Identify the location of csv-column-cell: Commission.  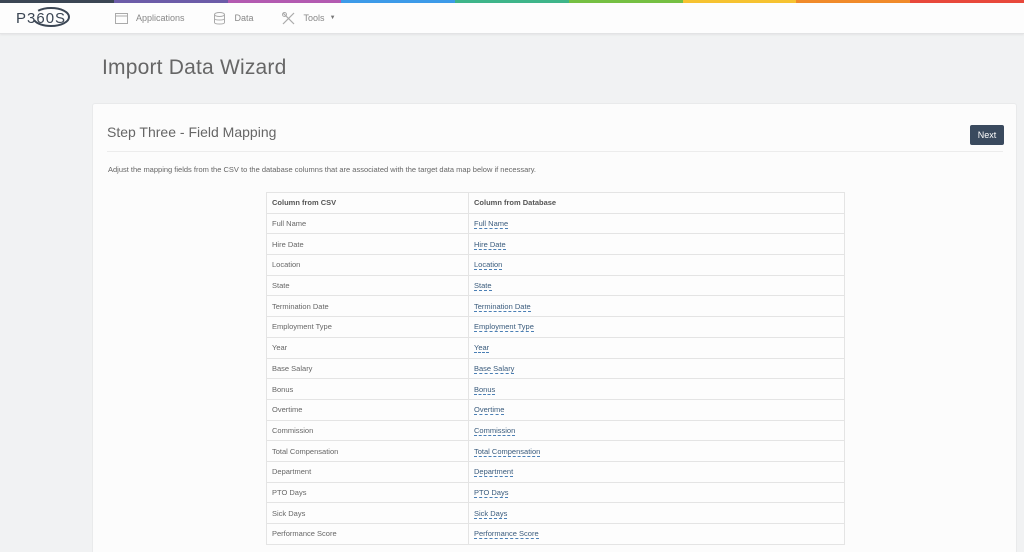
(367, 430).